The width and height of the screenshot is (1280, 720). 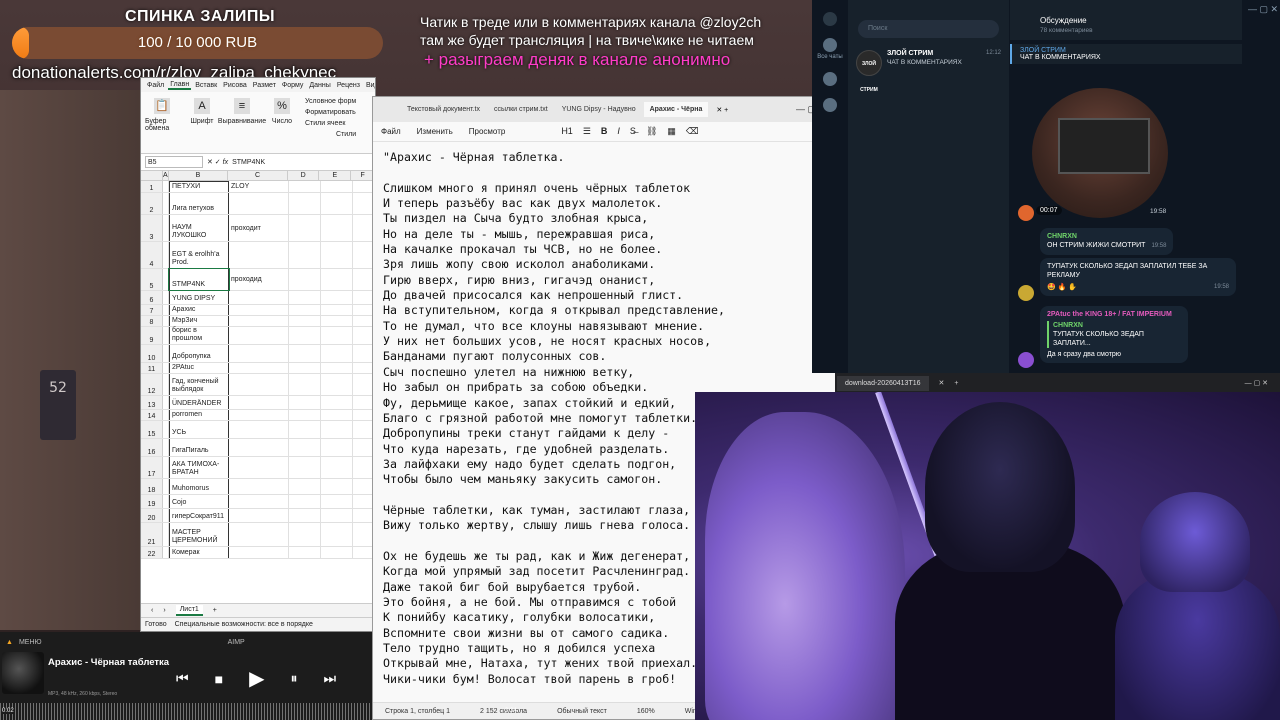 I want to click on conditional-format-button: Условное форм, so click(x=330, y=101).